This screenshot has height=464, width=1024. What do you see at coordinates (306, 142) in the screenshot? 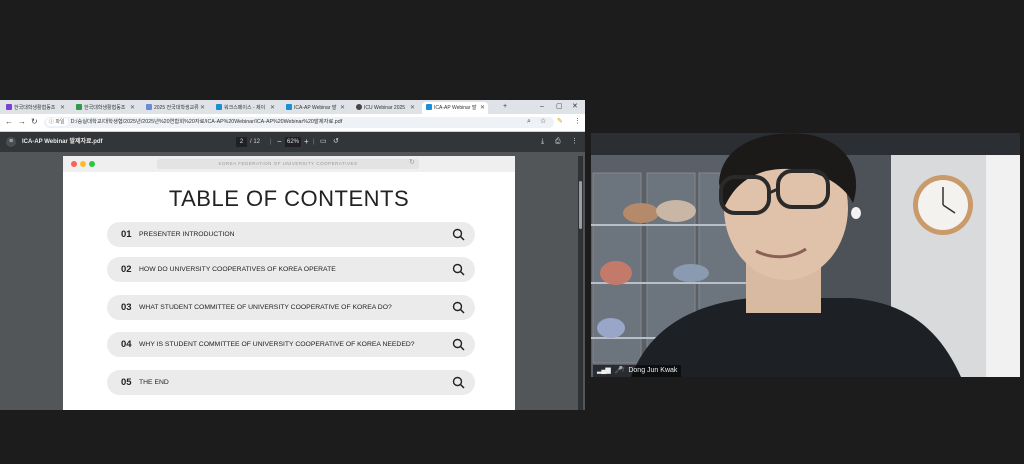
I see `zoom-in-button: +` at bounding box center [306, 142].